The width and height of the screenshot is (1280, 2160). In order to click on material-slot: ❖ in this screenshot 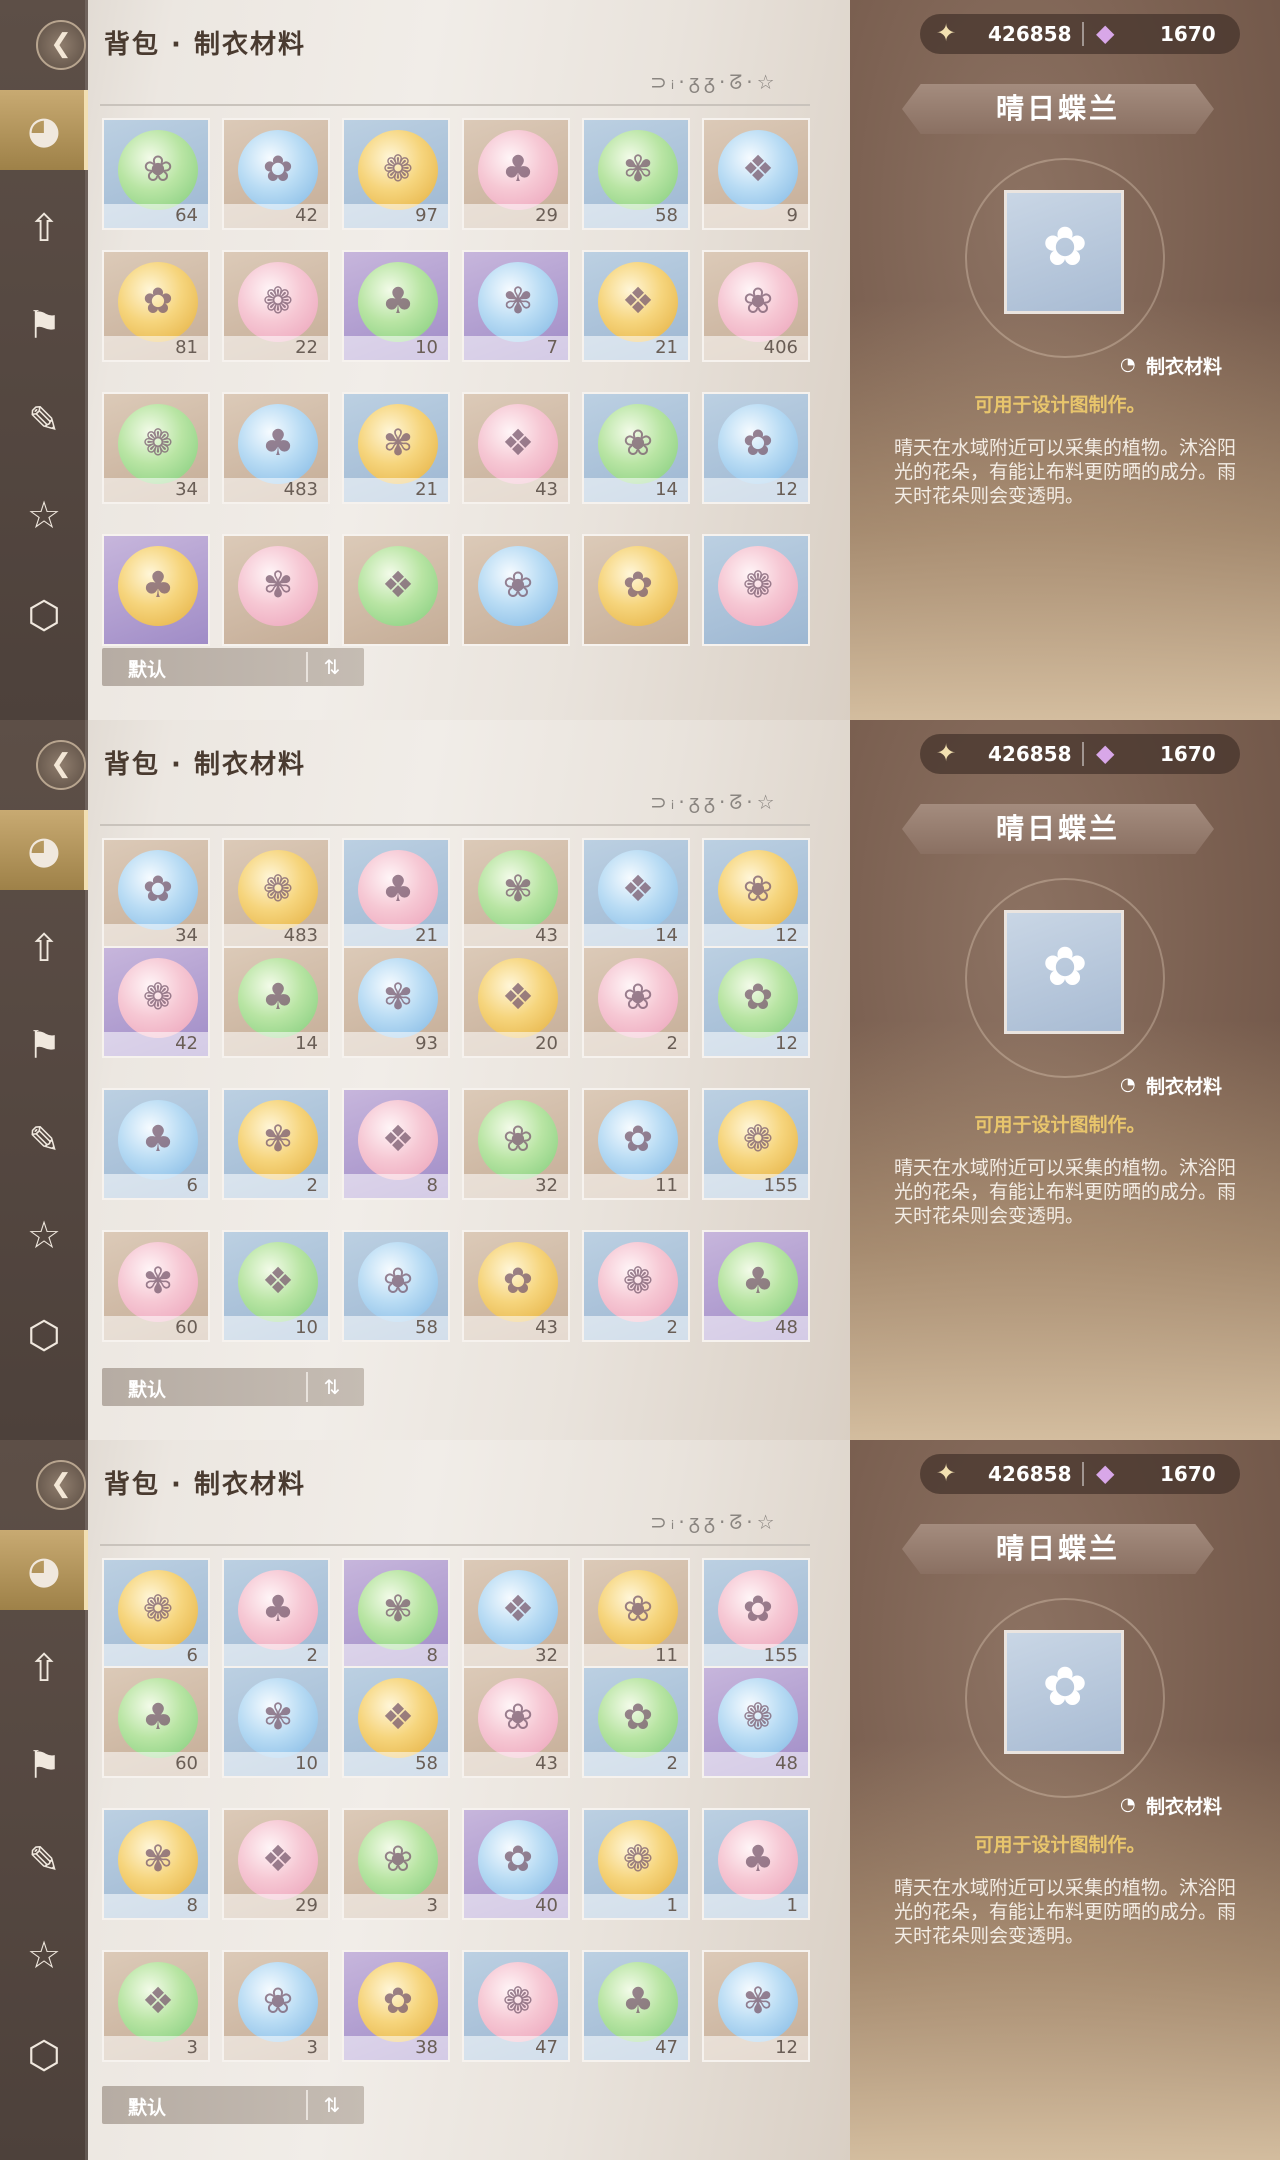, I will do `click(396, 590)`.